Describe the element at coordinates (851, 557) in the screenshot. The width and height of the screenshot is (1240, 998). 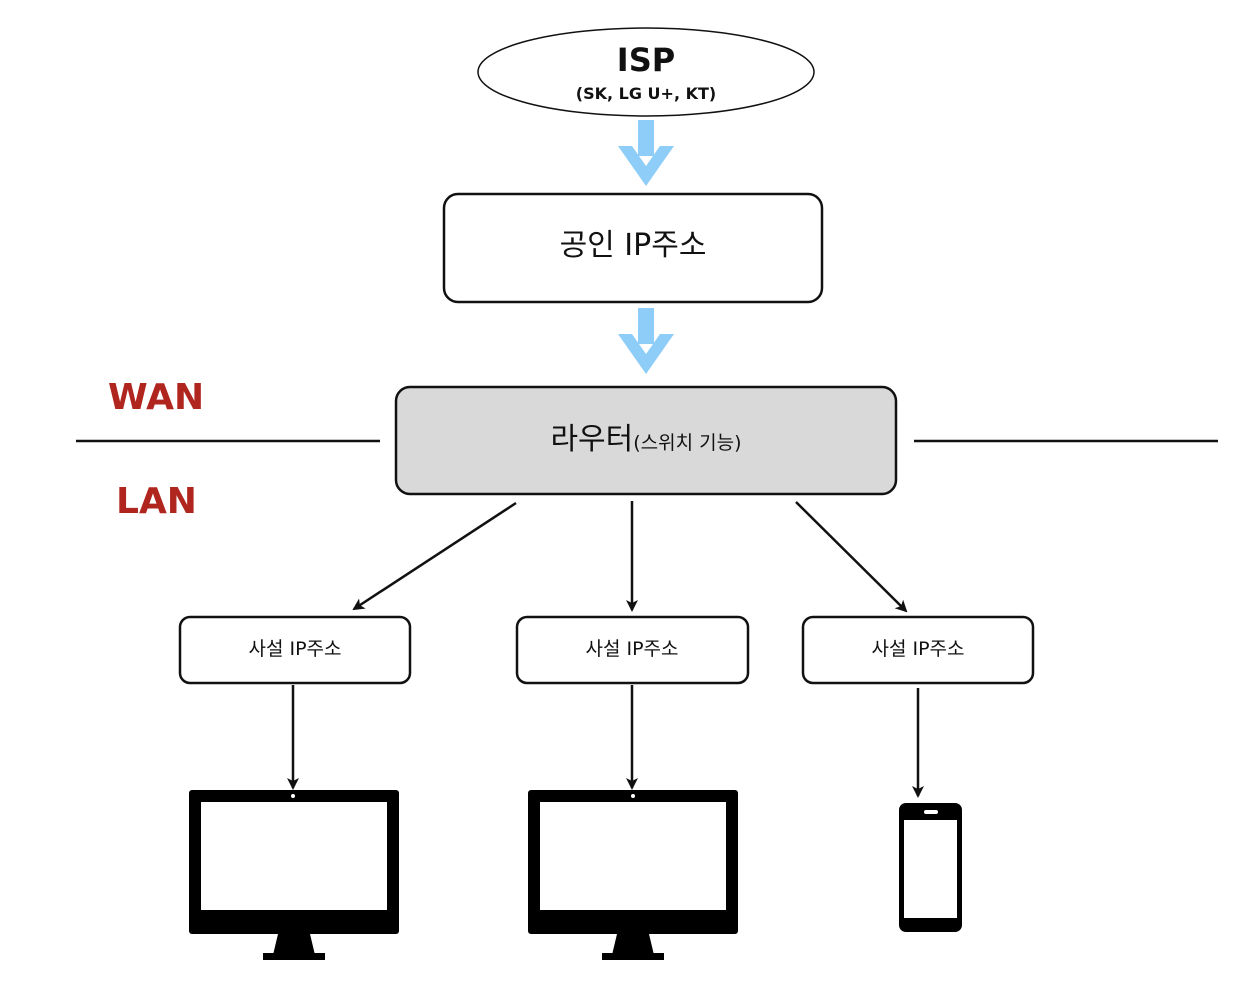
I see `router-to-private-ip-3-arrow` at that location.